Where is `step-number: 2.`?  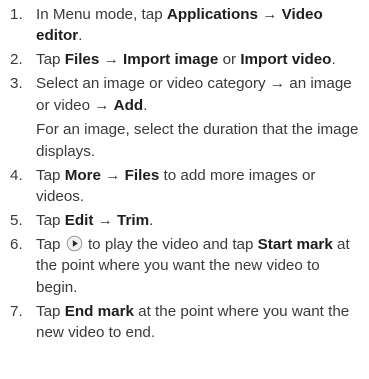
step-number: 2. is located at coordinates (16, 60).